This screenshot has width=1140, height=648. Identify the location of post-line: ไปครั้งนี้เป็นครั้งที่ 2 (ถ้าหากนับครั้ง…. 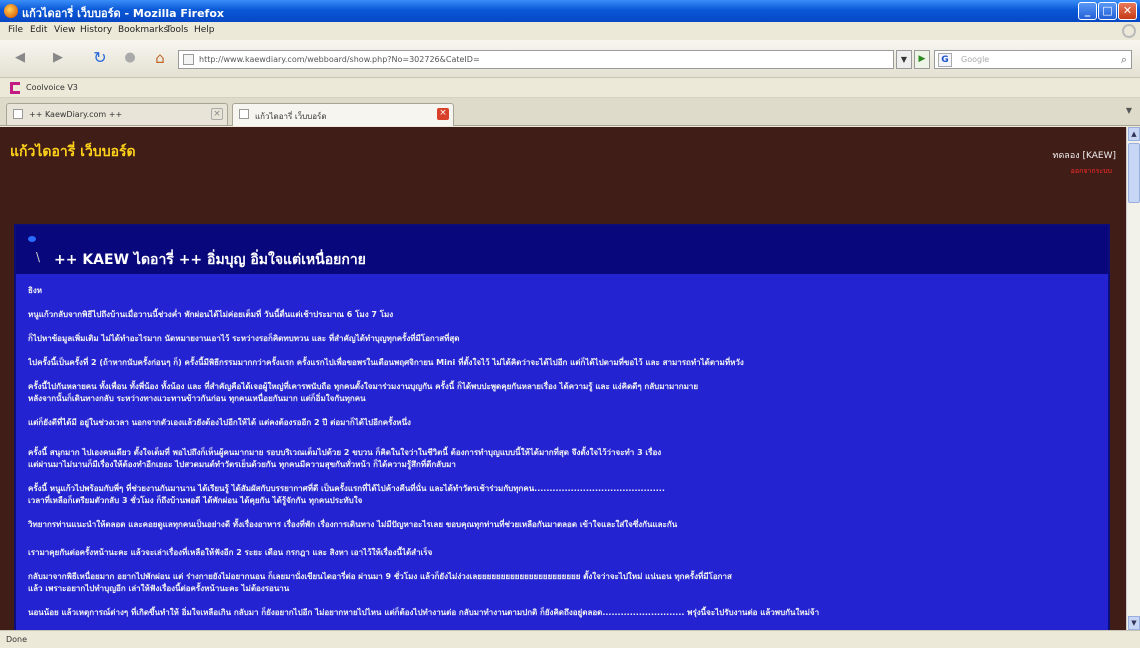
(386, 362).